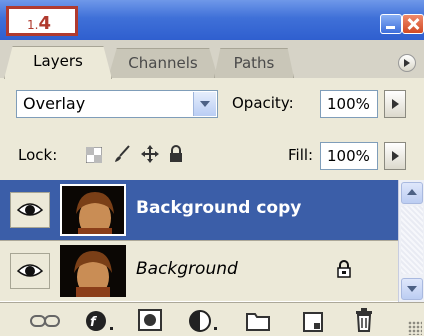  I want to click on opacity-label: Opacity:, so click(263, 103).